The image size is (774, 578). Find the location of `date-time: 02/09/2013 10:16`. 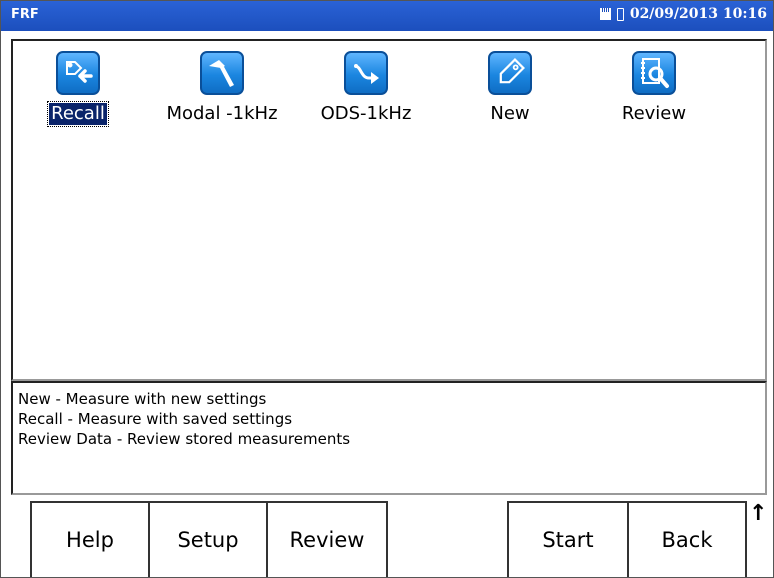

date-time: 02/09/2013 10:16 is located at coordinates (698, 14).